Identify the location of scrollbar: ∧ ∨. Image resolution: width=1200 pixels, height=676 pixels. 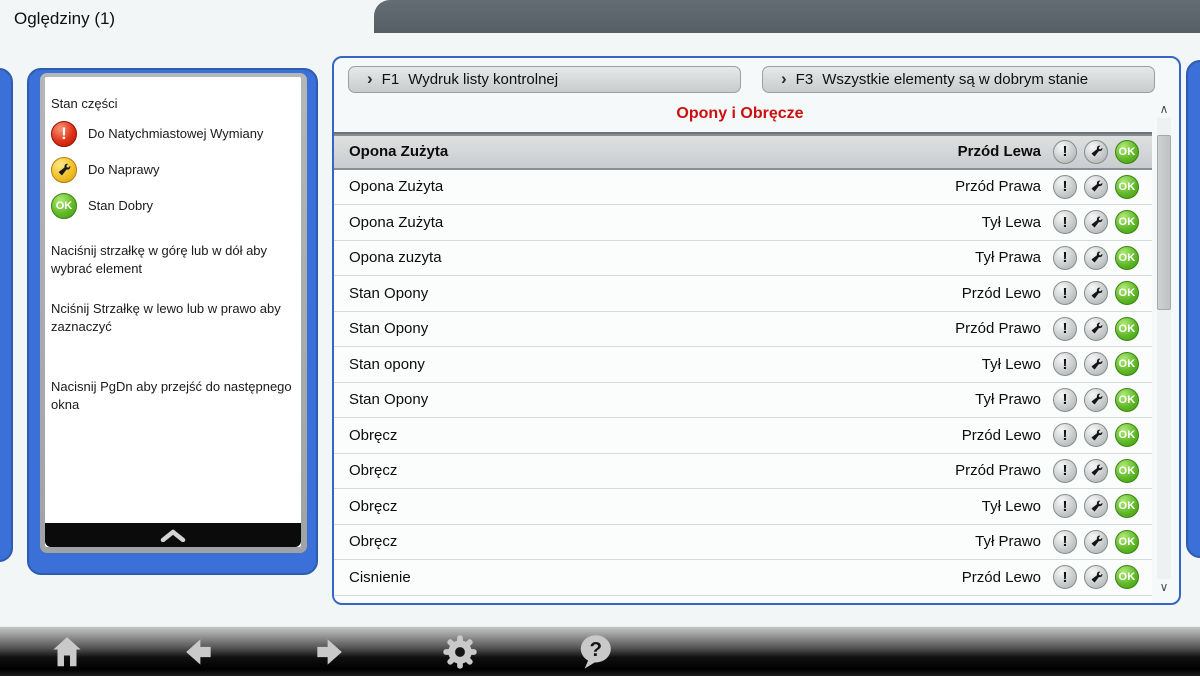
(1164, 348).